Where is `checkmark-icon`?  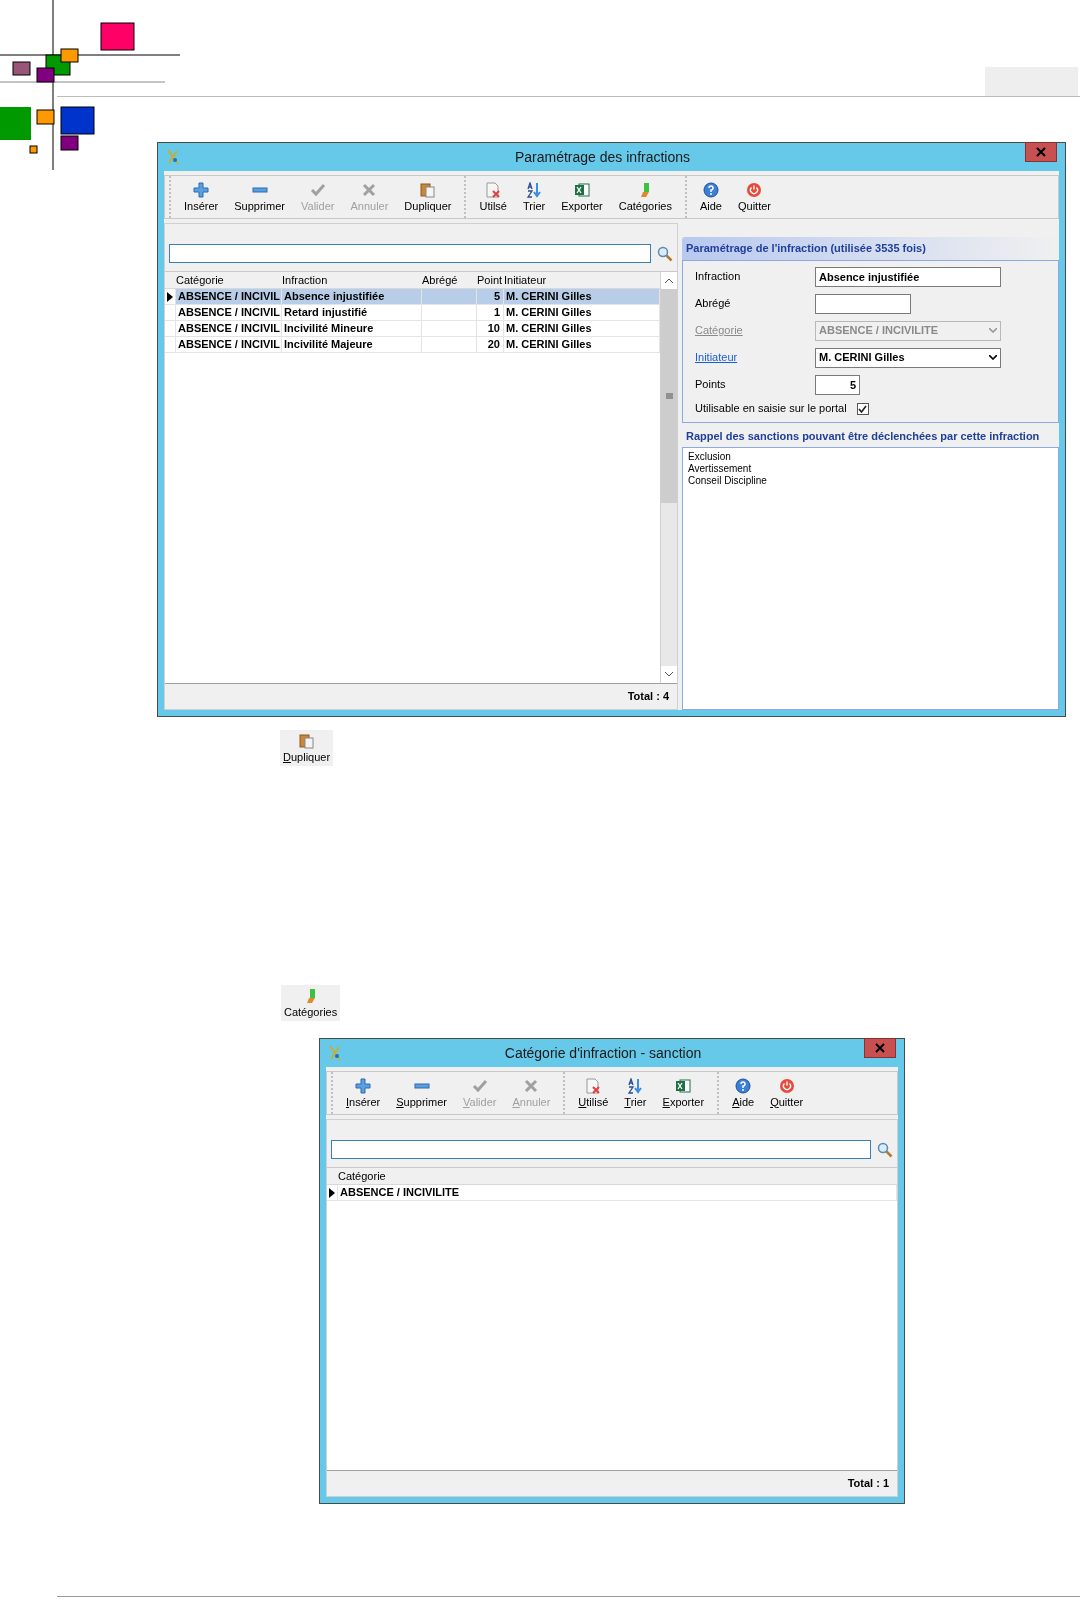 checkmark-icon is located at coordinates (863, 408).